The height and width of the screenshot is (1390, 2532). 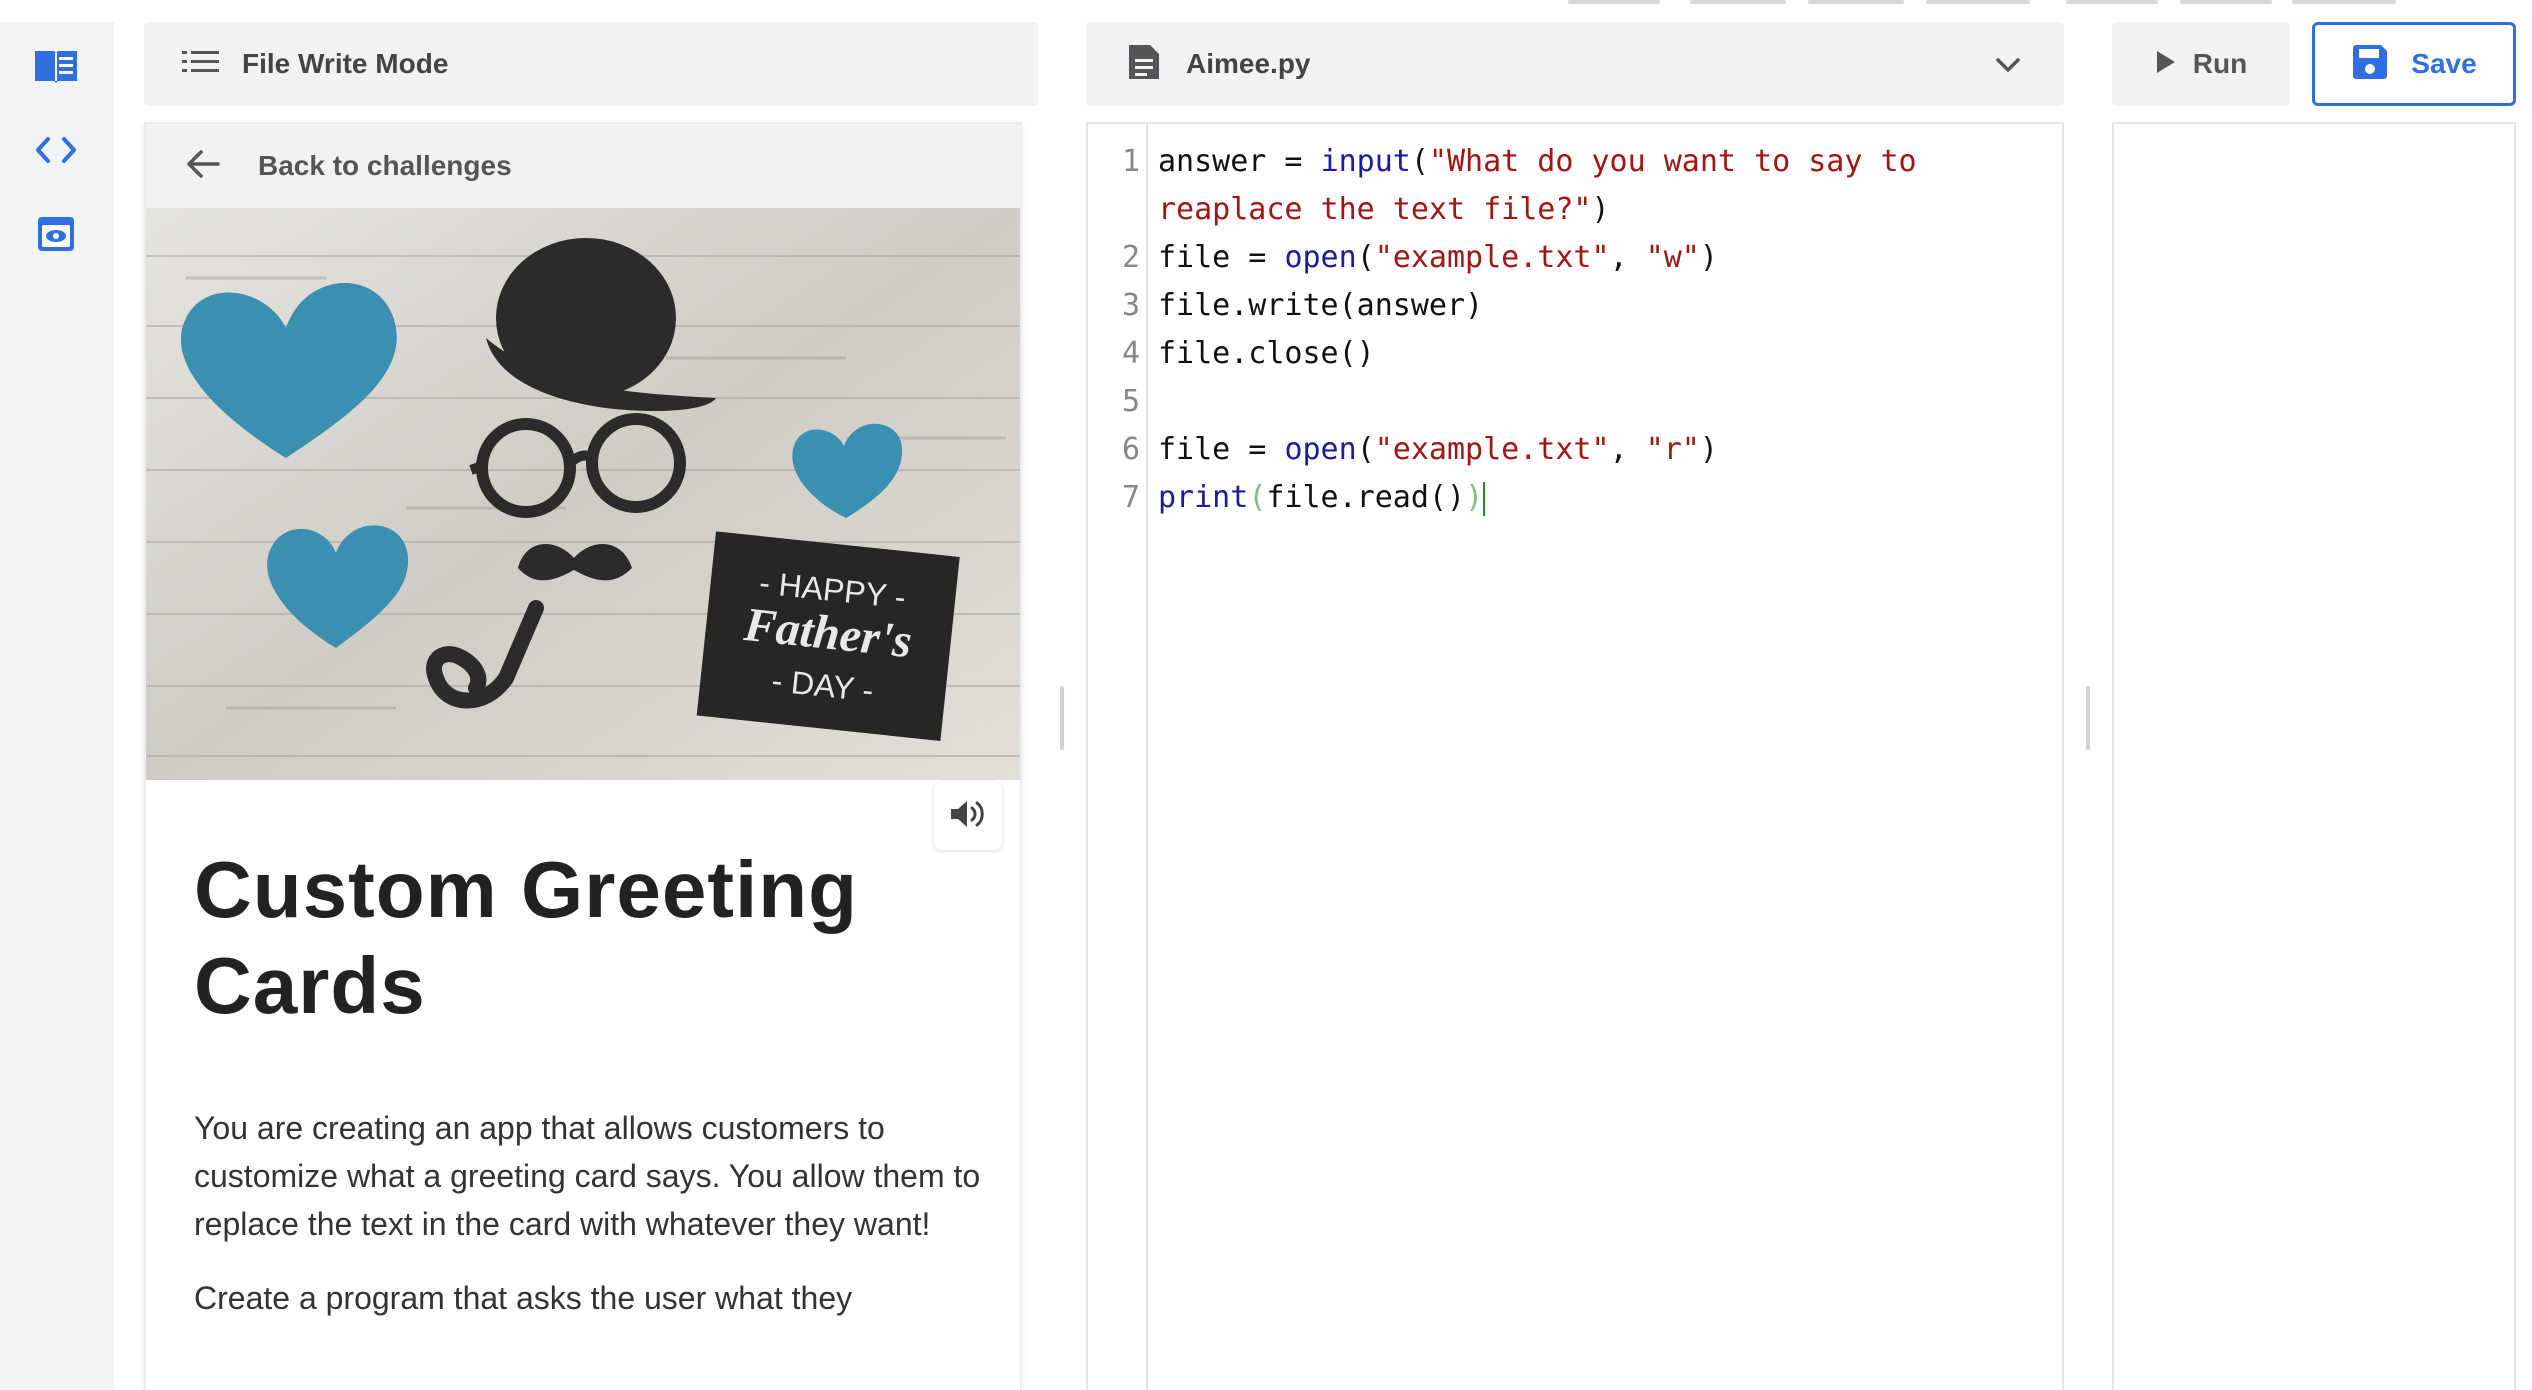 I want to click on run-button: Run, so click(x=2201, y=64).